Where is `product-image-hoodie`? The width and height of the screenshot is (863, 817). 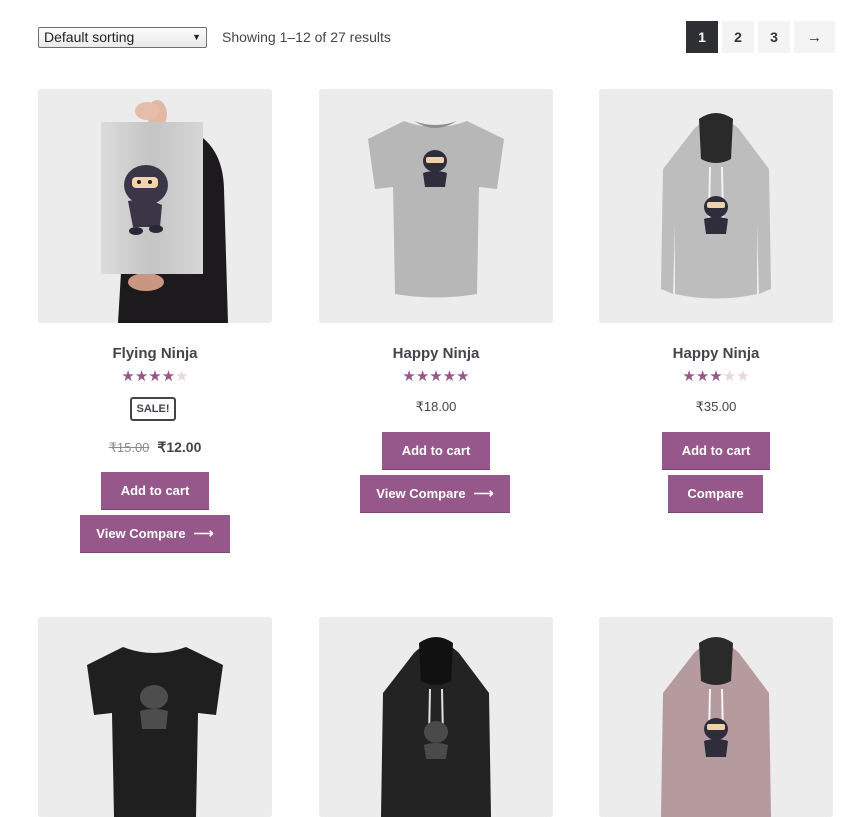 product-image-hoodie is located at coordinates (716, 206).